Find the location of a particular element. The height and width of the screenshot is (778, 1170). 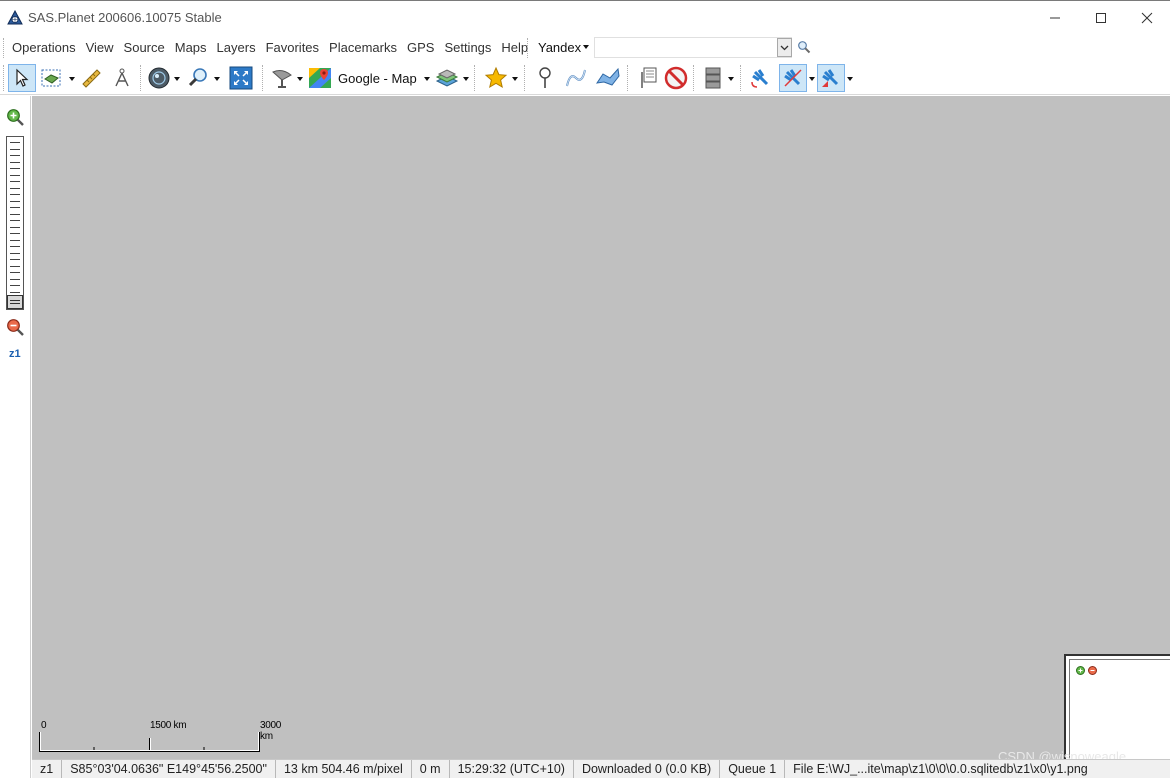

title-bar: SAS.Planet 200606.10075 Stable is located at coordinates (585, 17).